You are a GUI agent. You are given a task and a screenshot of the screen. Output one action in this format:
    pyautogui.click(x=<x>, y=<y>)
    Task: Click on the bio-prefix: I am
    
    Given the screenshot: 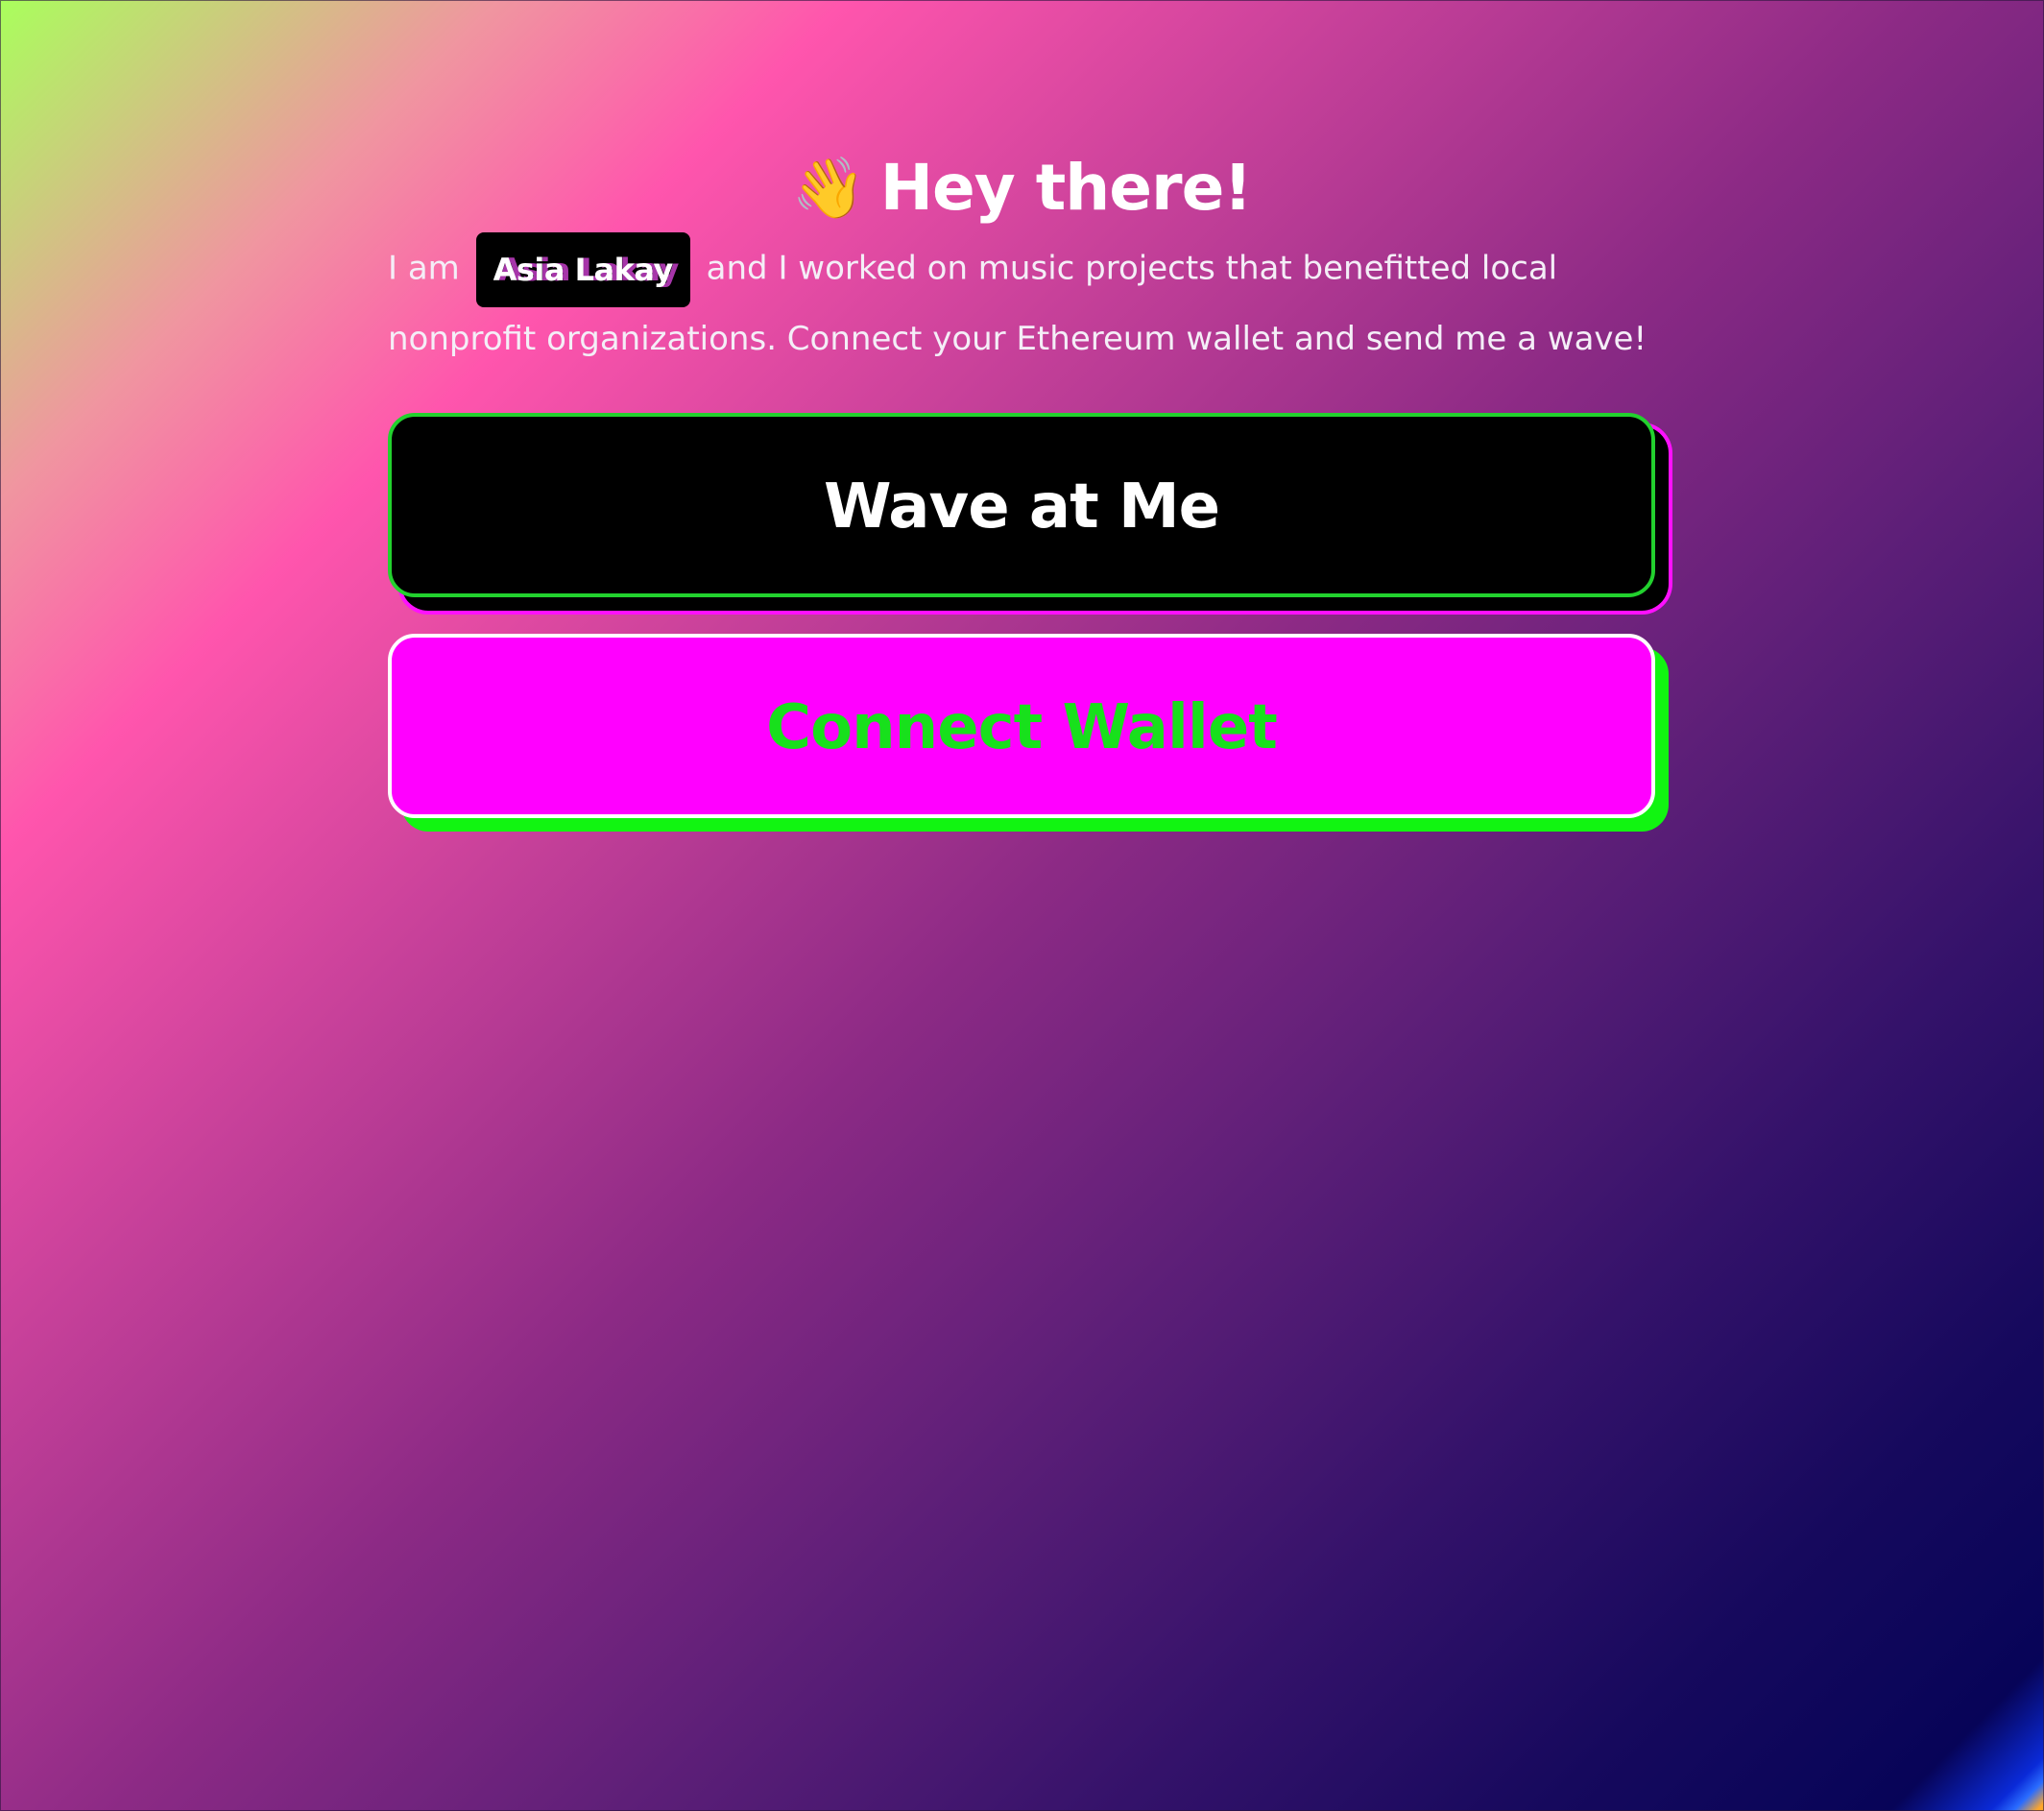 What is the action you would take?
    pyautogui.click(x=424, y=268)
    